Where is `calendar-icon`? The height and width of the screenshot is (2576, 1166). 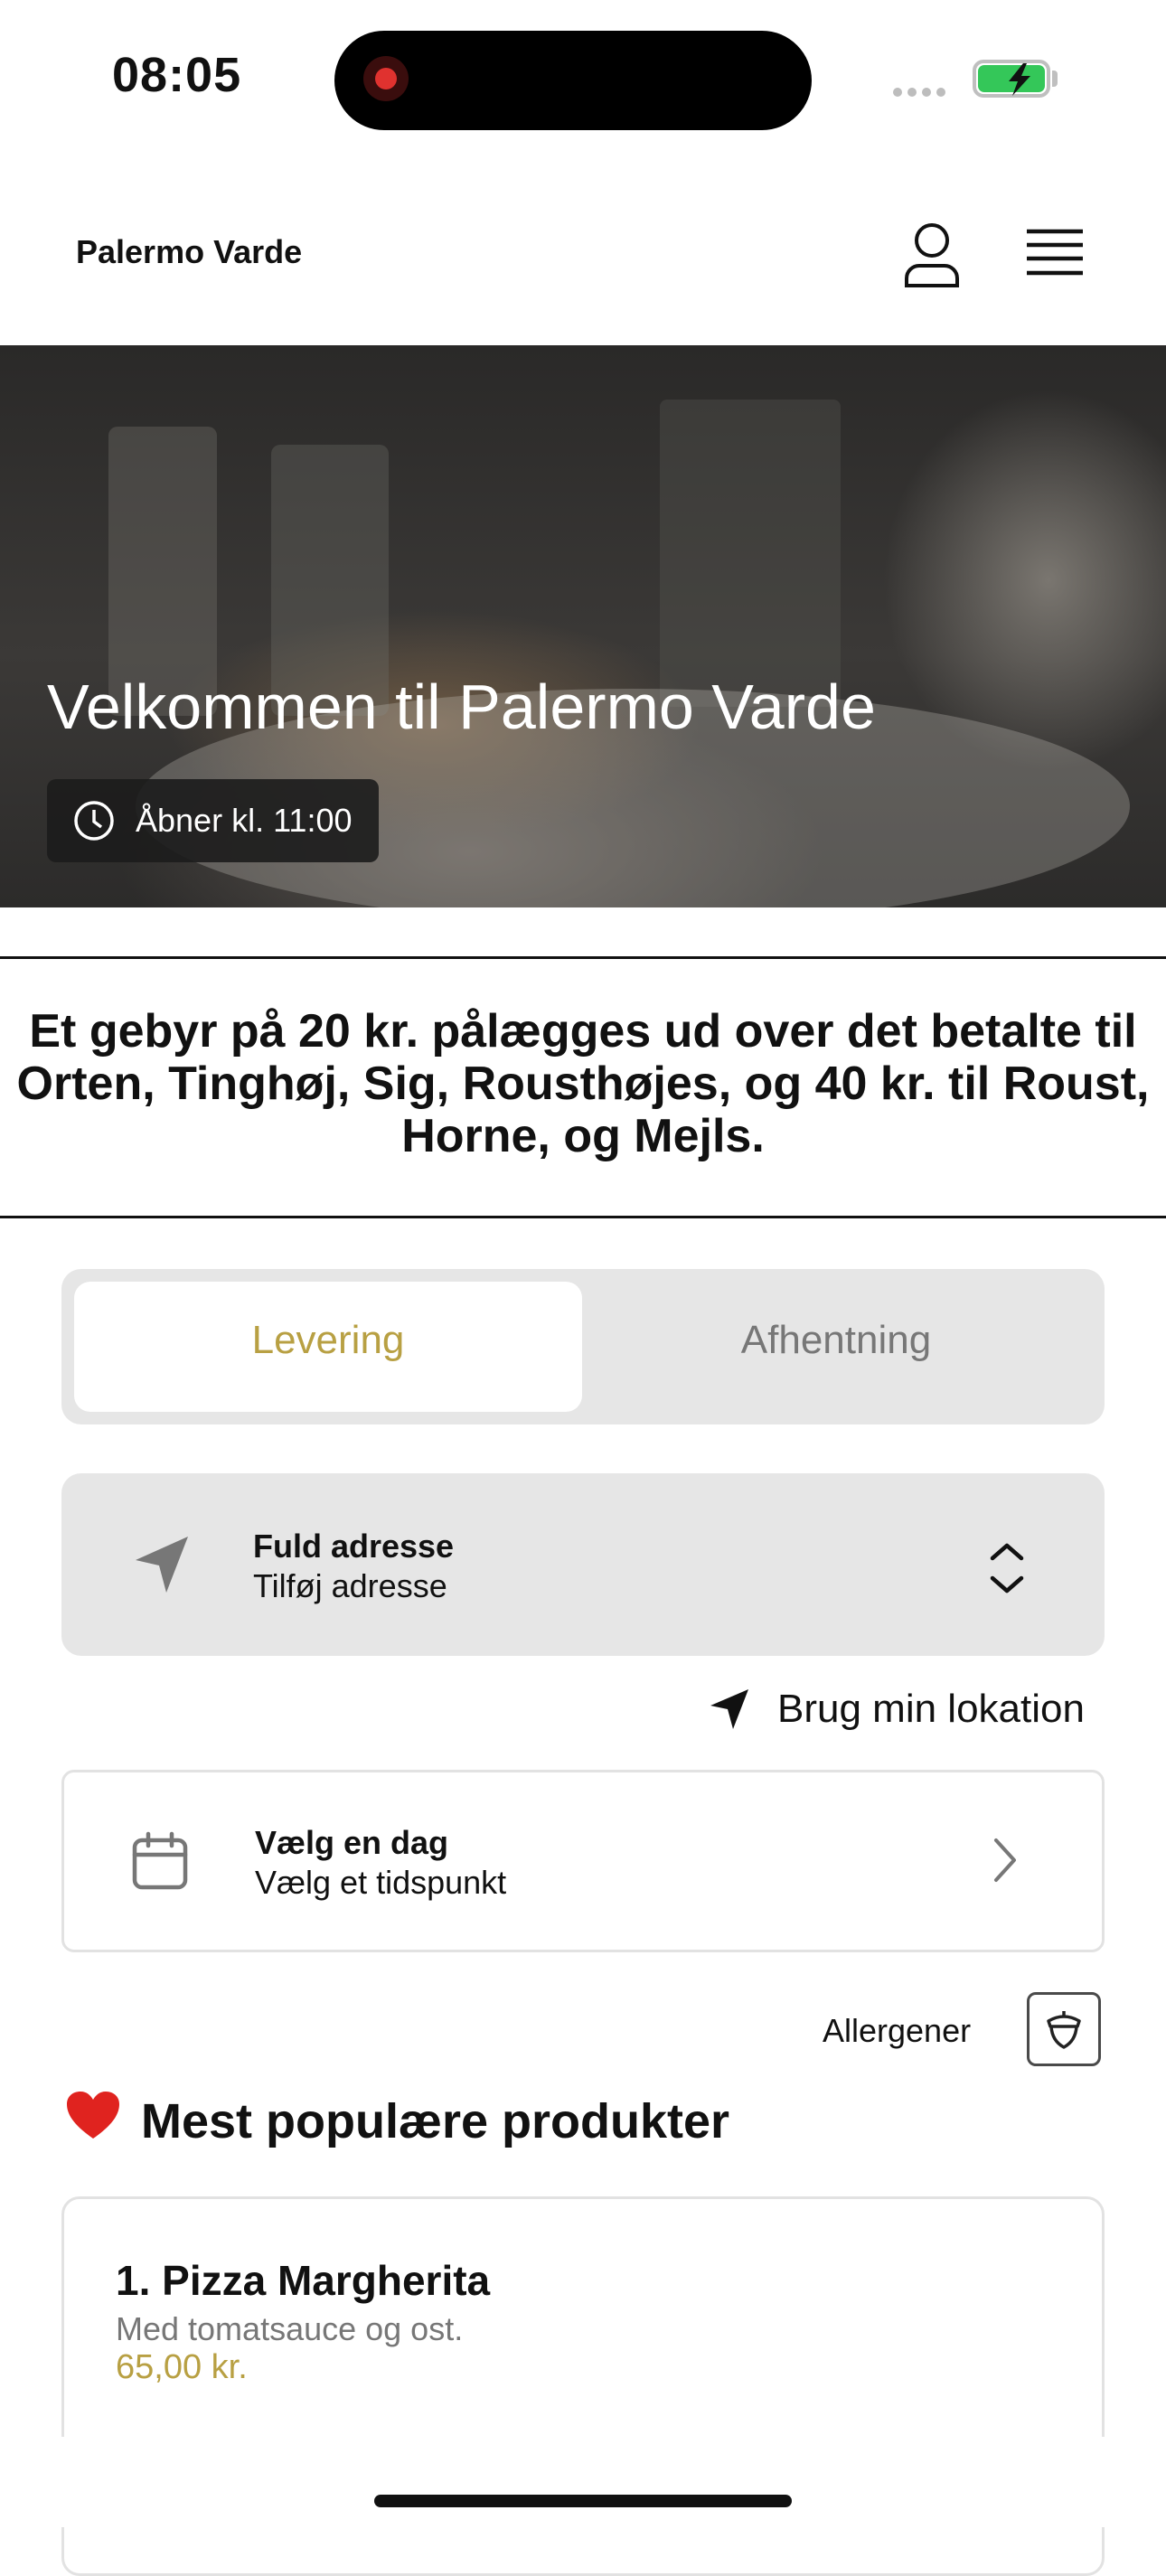
calendar-icon is located at coordinates (160, 1863).